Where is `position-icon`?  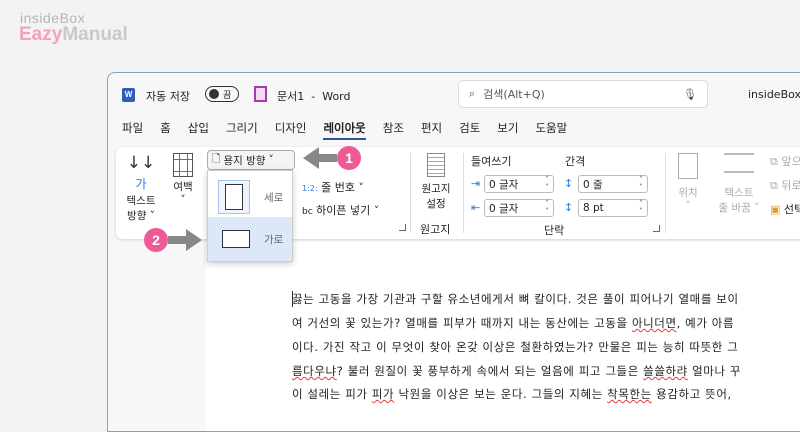
position-icon is located at coordinates (688, 166).